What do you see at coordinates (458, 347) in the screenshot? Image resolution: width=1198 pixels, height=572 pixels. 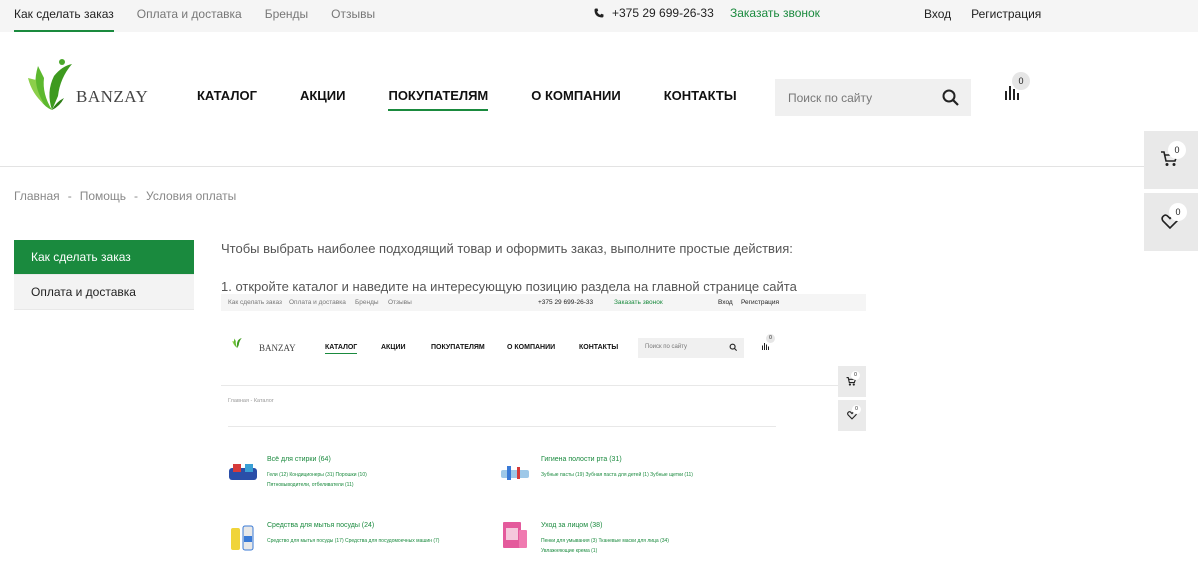 I see `shot-nav-item: ПОКУПАТЕЛЯМ` at bounding box center [458, 347].